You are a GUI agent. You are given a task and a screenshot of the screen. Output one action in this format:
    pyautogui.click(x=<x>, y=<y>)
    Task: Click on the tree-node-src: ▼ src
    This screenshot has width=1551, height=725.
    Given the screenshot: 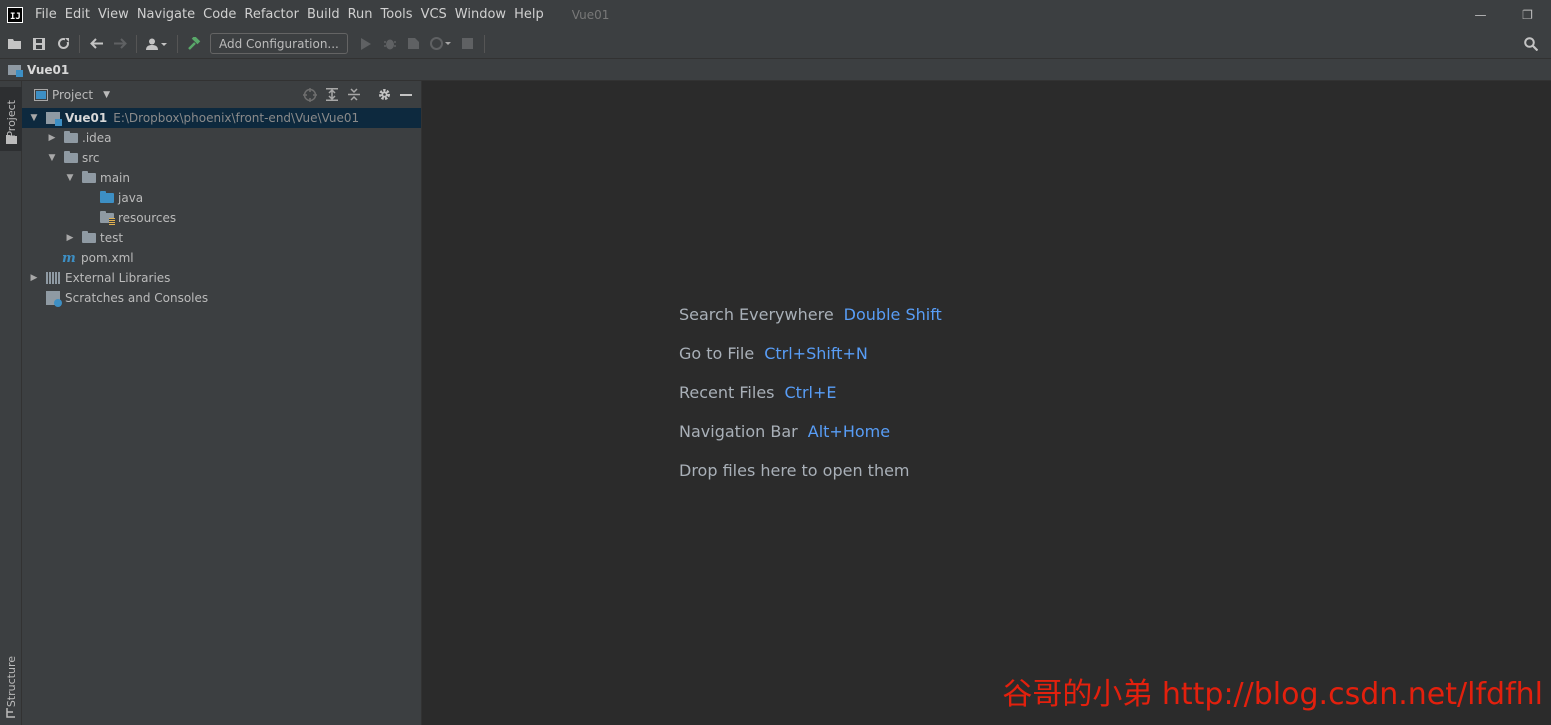 What is the action you would take?
    pyautogui.click(x=221, y=158)
    